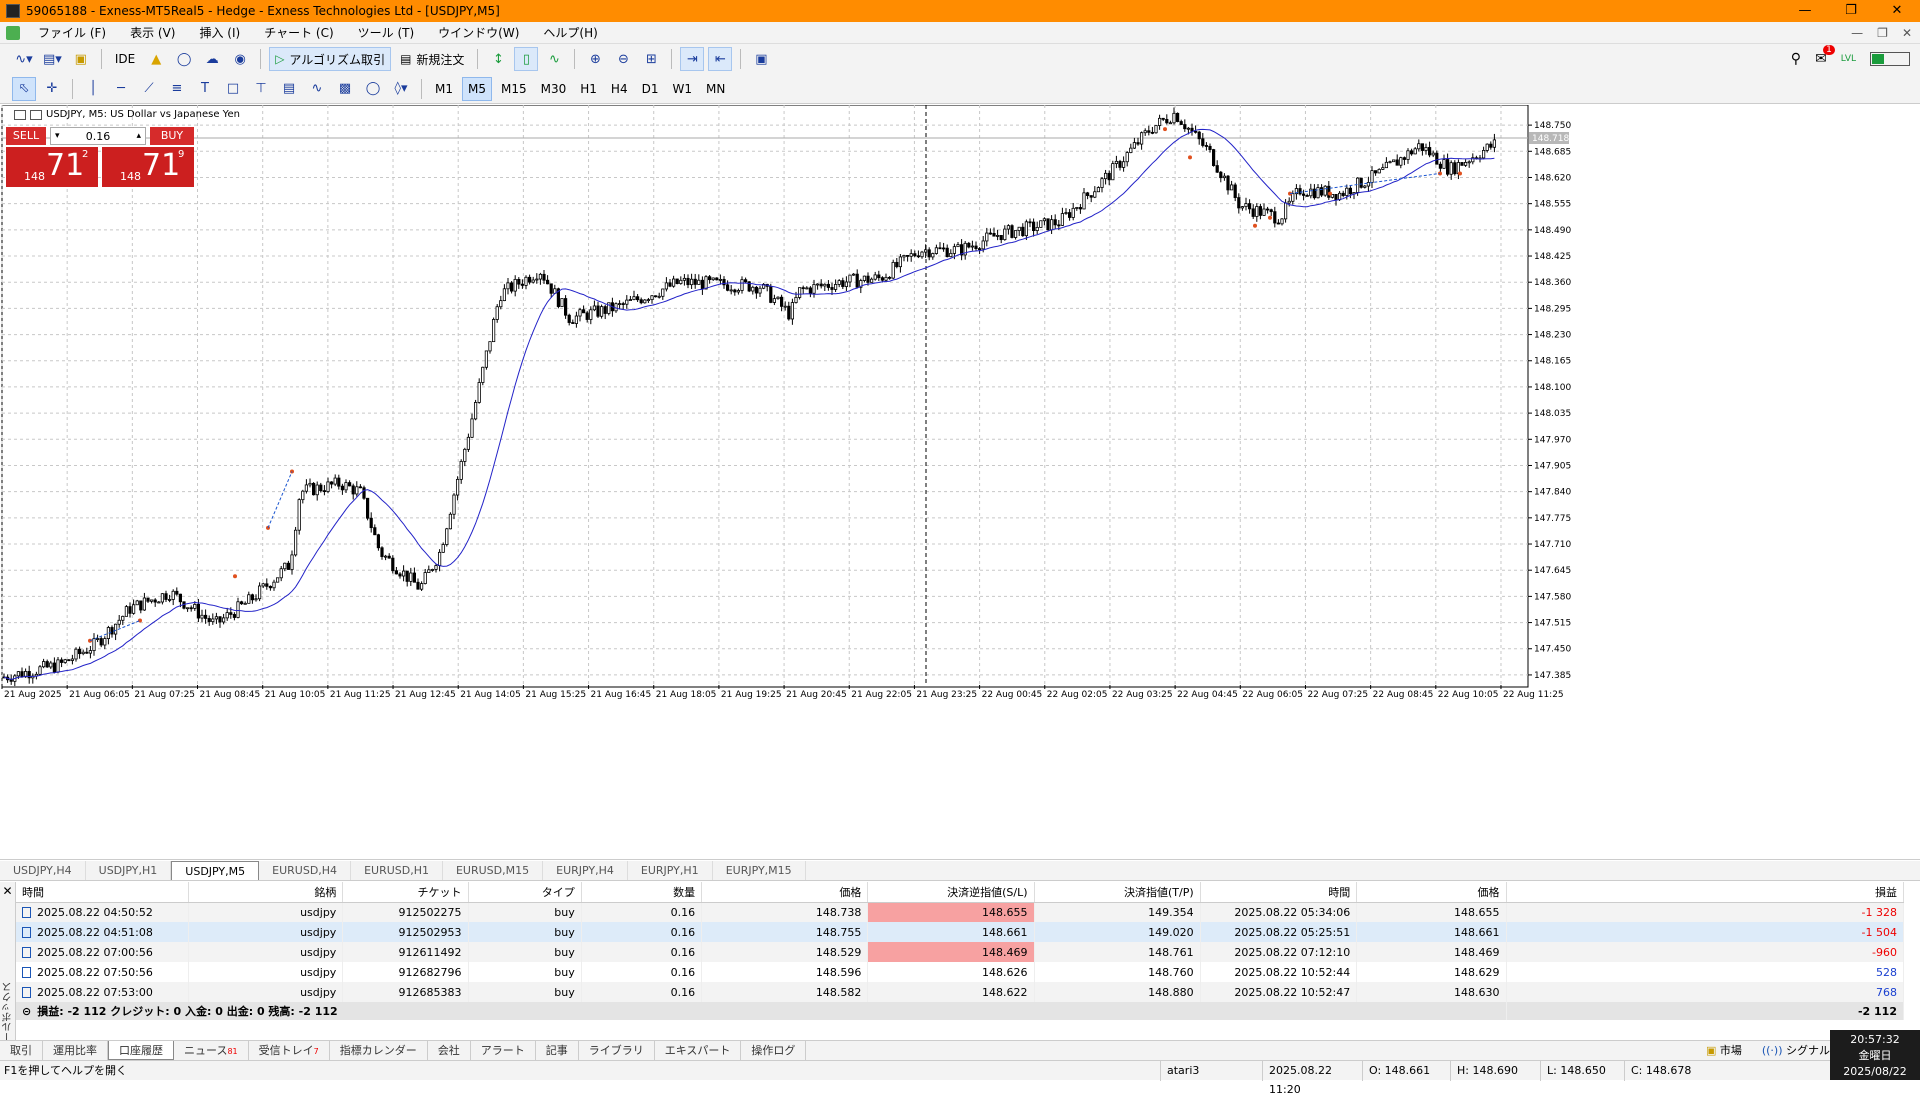 Image resolution: width=1920 pixels, height=1099 pixels. What do you see at coordinates (43, 870) in the screenshot?
I see `chart-tab: USDJPY,H4` at bounding box center [43, 870].